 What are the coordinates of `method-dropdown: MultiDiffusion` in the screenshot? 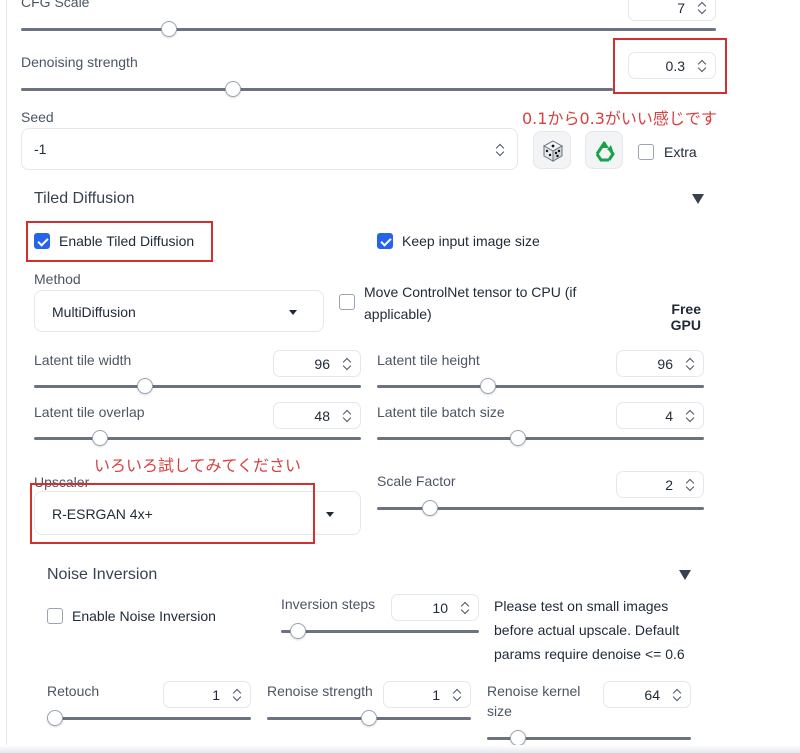 It's located at (179, 311).